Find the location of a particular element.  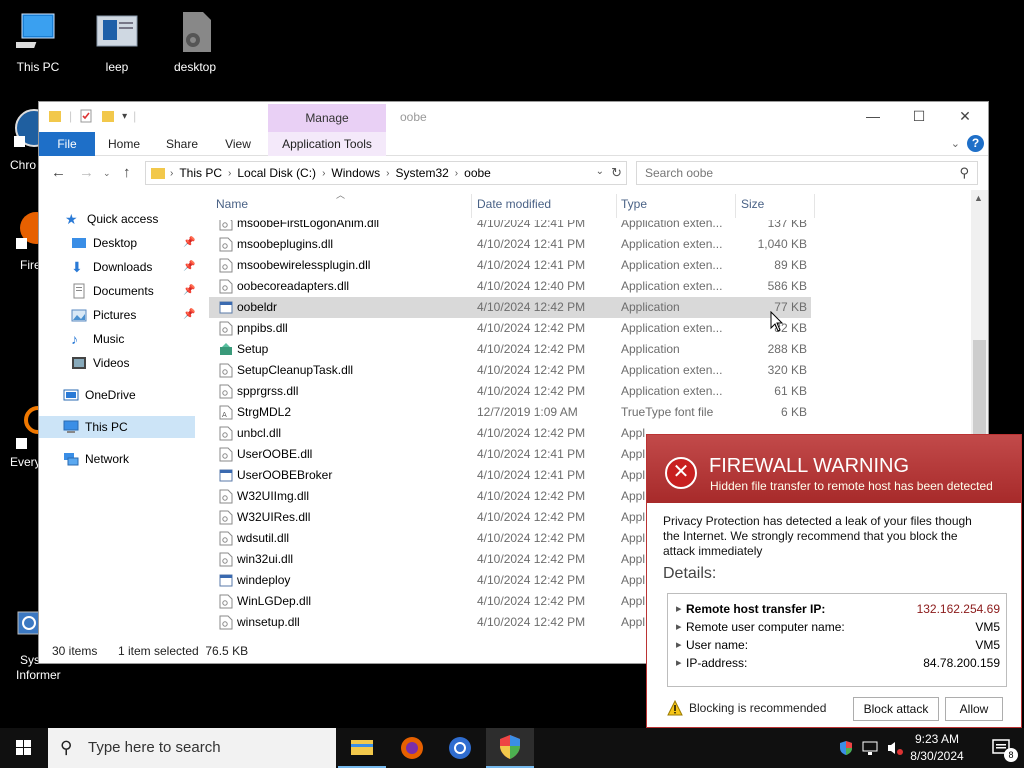

nav-label: Network is located at coordinates (107, 459).